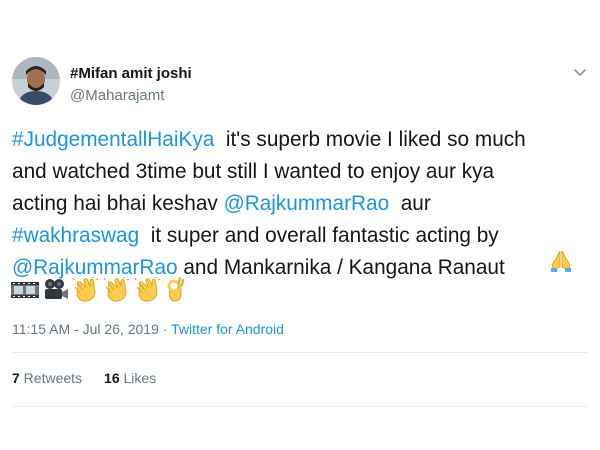 Image resolution: width=600 pixels, height=450 pixels. What do you see at coordinates (131, 73) in the screenshot?
I see `author-display-name: #Mifan amit joshi` at bounding box center [131, 73].